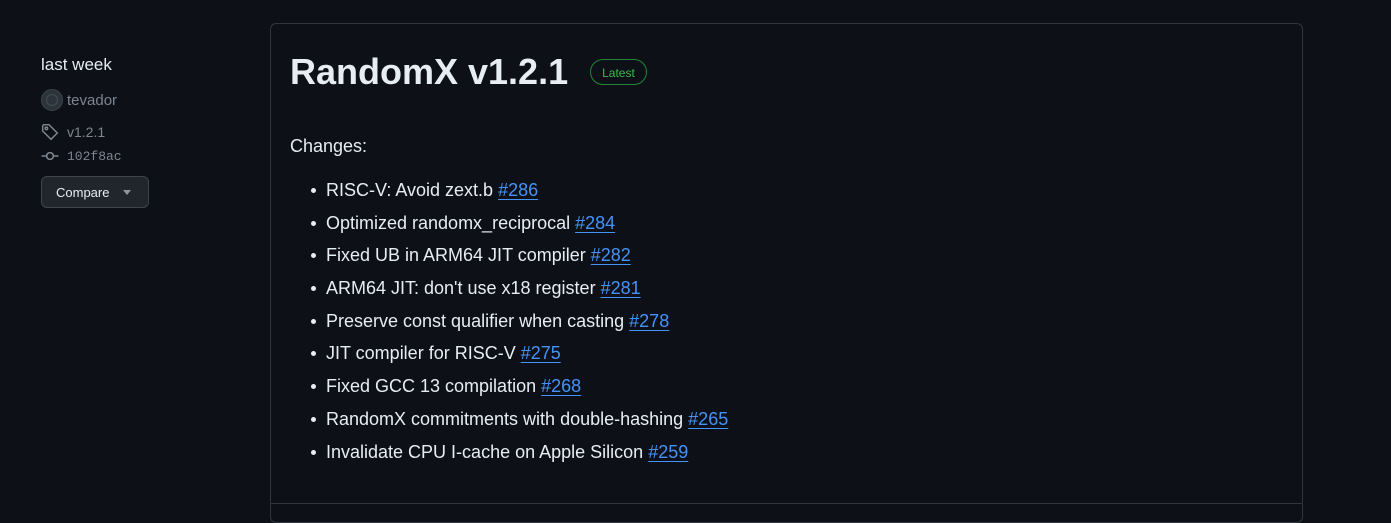 The width and height of the screenshot is (1391, 523). I want to click on triangle-down-icon, so click(127, 192).